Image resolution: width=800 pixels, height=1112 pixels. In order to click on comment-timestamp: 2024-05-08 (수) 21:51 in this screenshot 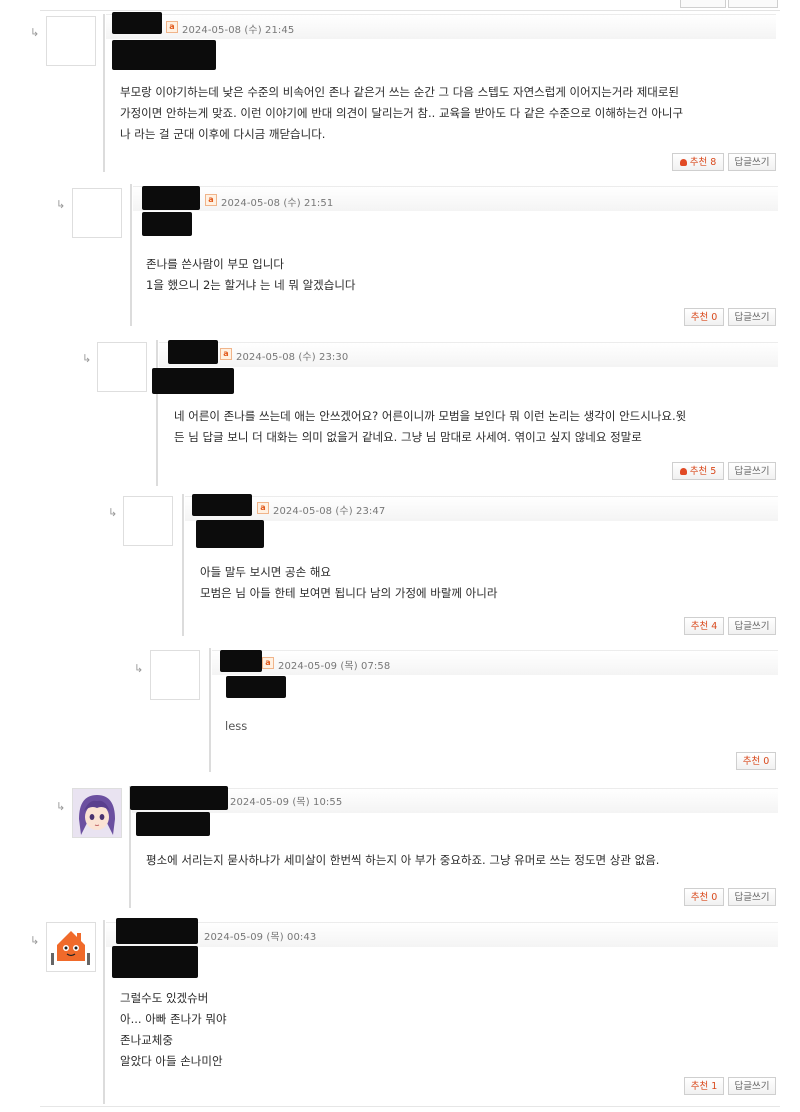, I will do `click(277, 203)`.